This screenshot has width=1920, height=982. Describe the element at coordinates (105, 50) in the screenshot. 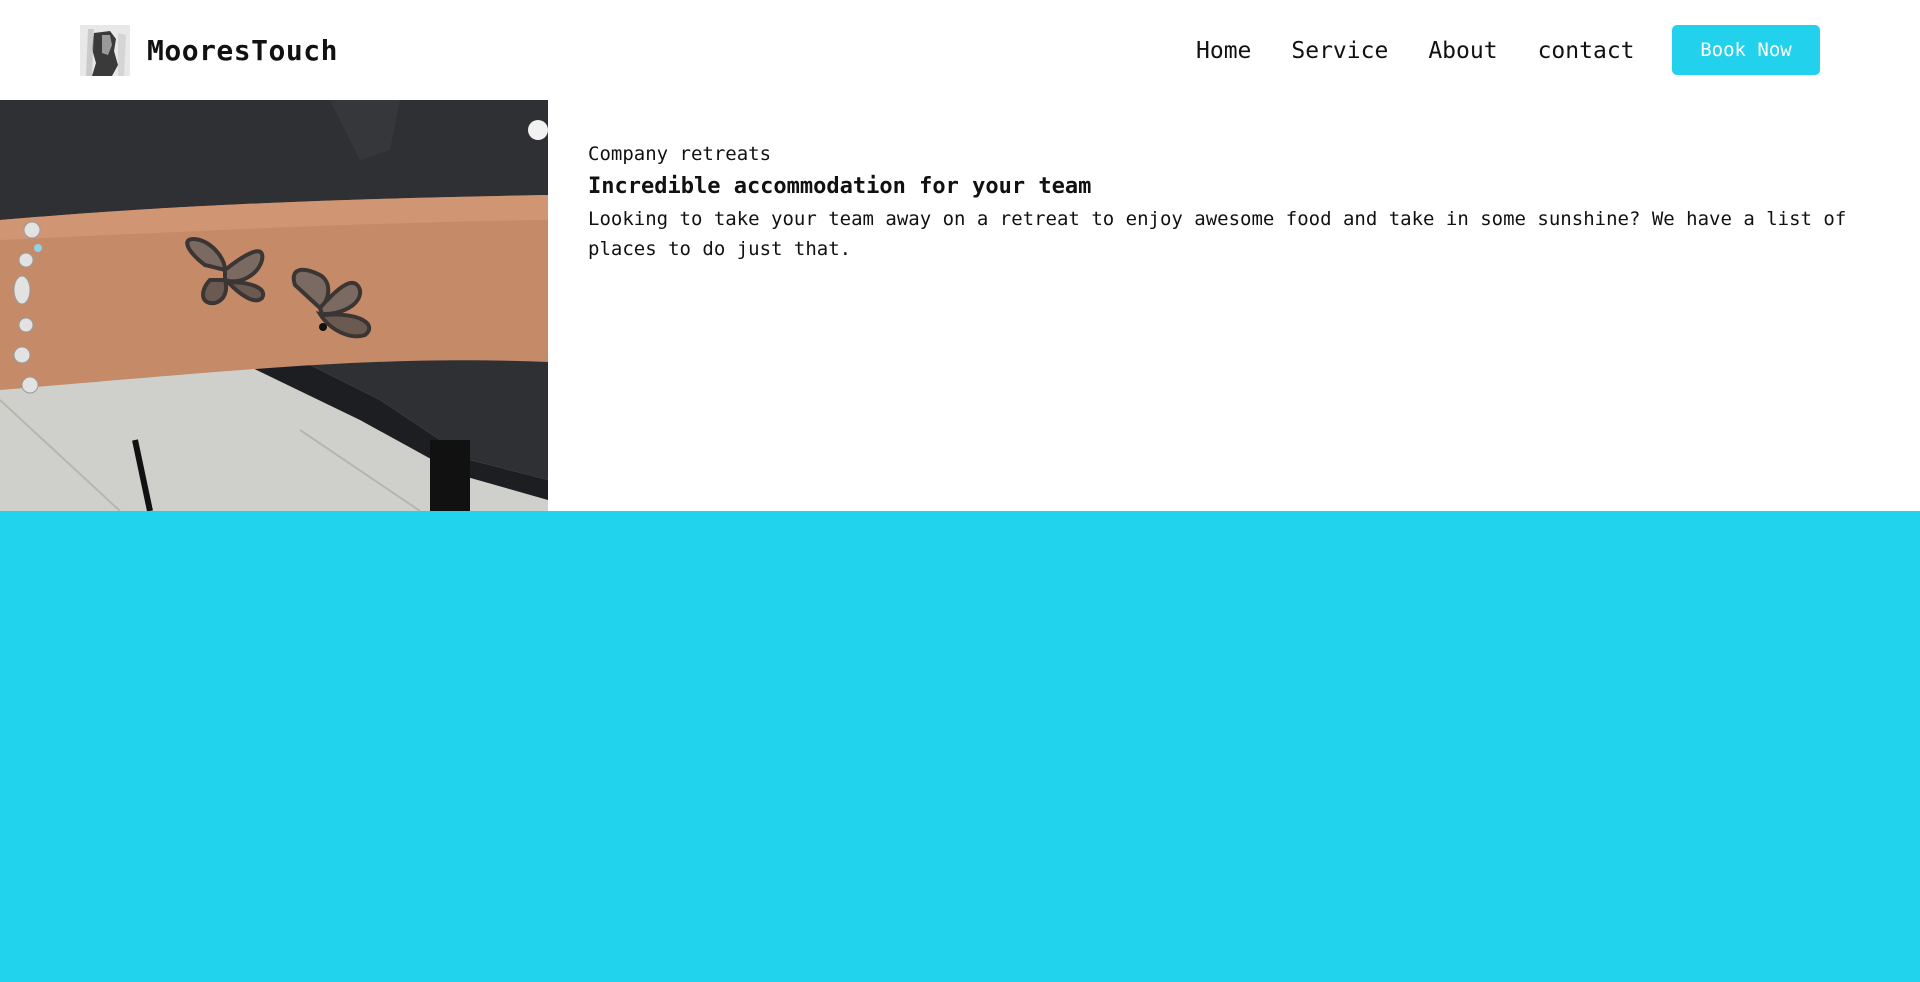

I see `portrait-logo-icon` at that location.